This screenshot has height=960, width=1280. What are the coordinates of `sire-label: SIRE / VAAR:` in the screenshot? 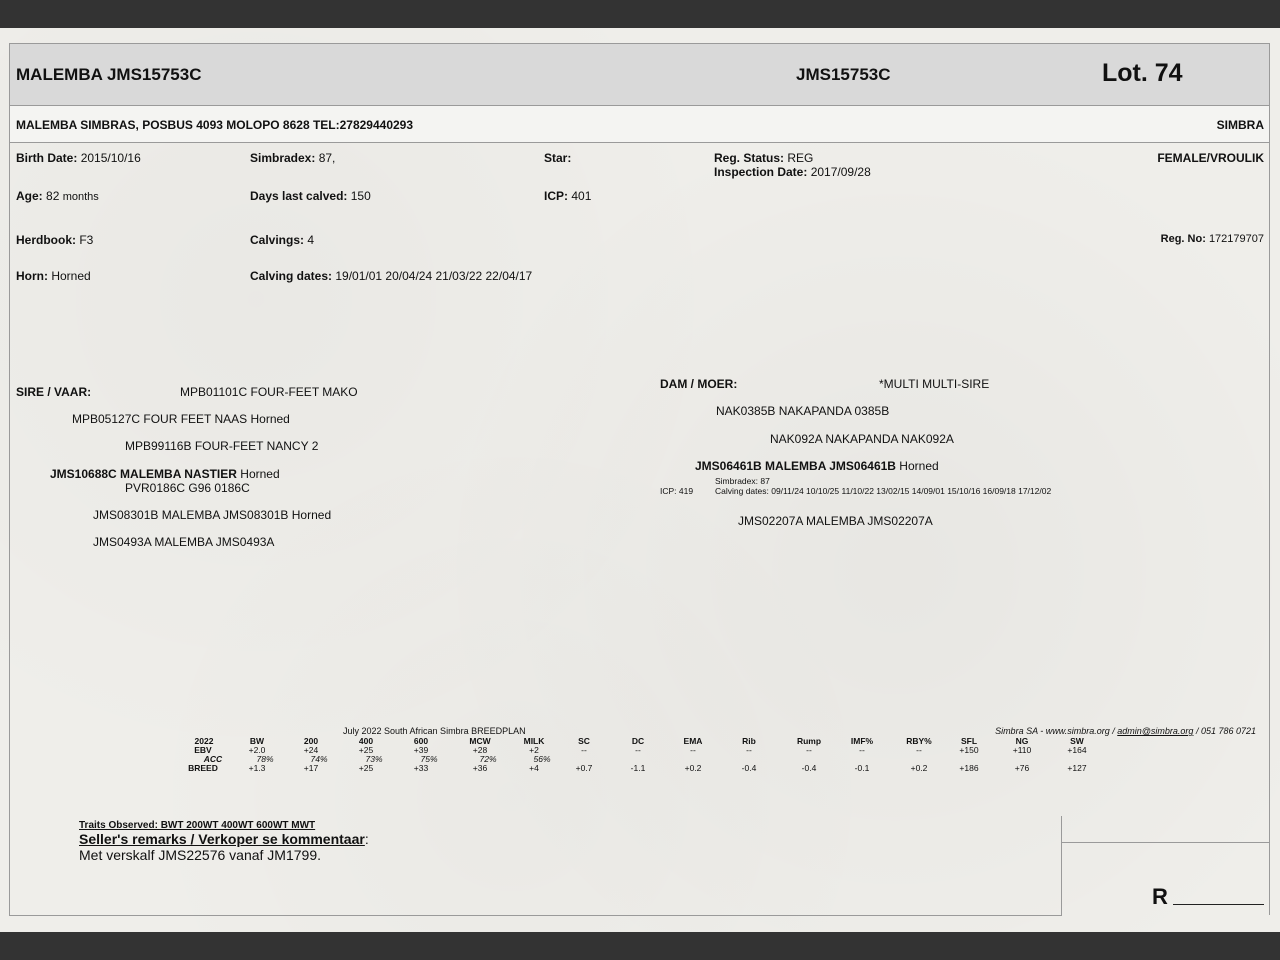 It's located at (54, 392).